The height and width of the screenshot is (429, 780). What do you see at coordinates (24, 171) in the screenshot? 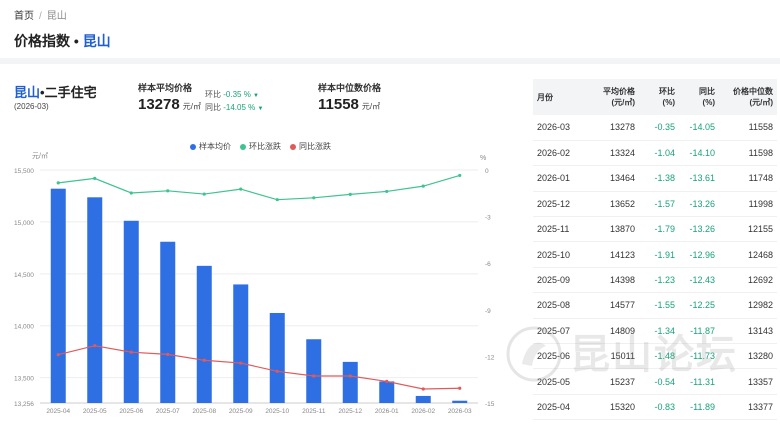
I see `left-tick-label: 15,500` at bounding box center [24, 171].